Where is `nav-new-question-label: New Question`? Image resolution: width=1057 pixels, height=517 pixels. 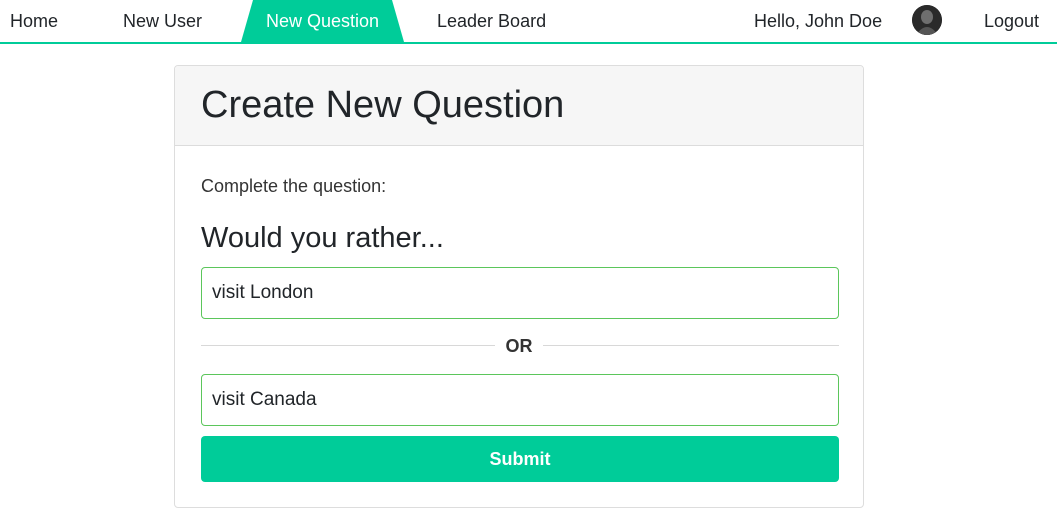
nav-new-question-label: New Question is located at coordinates (322, 21).